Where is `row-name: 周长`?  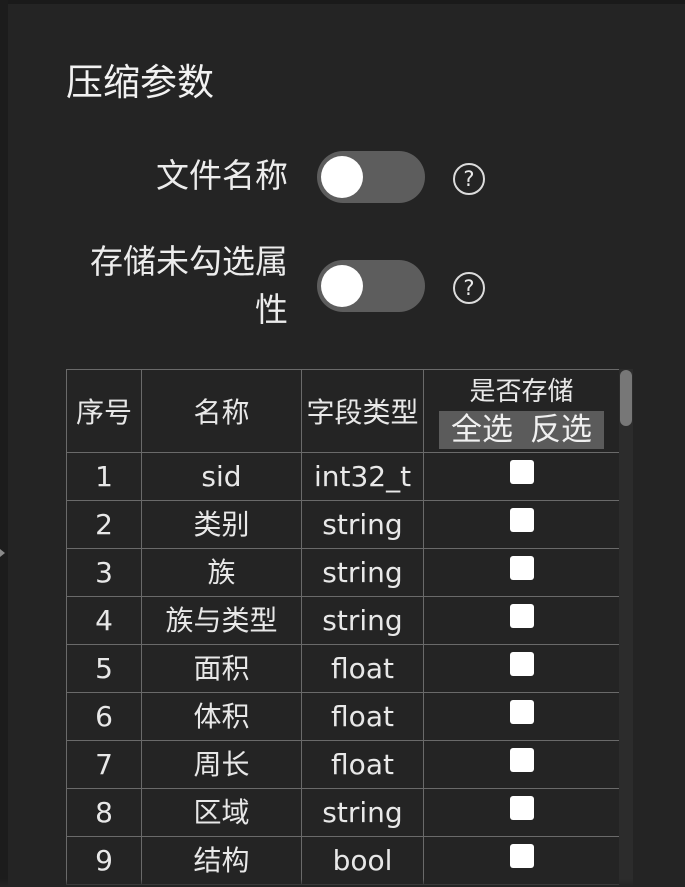
row-name: 周长 is located at coordinates (221, 764).